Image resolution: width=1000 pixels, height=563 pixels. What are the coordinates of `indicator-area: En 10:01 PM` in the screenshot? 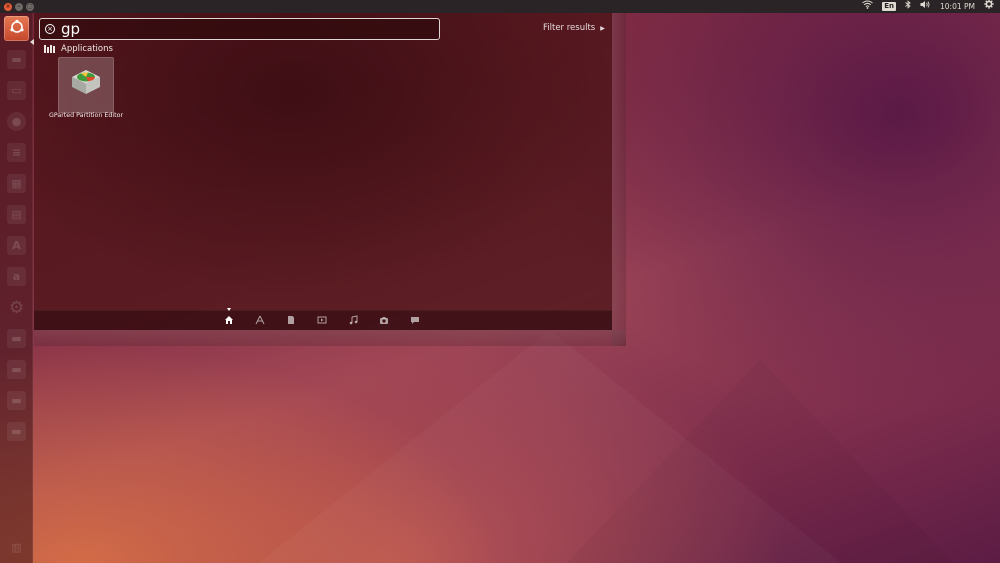 It's located at (931, 7).